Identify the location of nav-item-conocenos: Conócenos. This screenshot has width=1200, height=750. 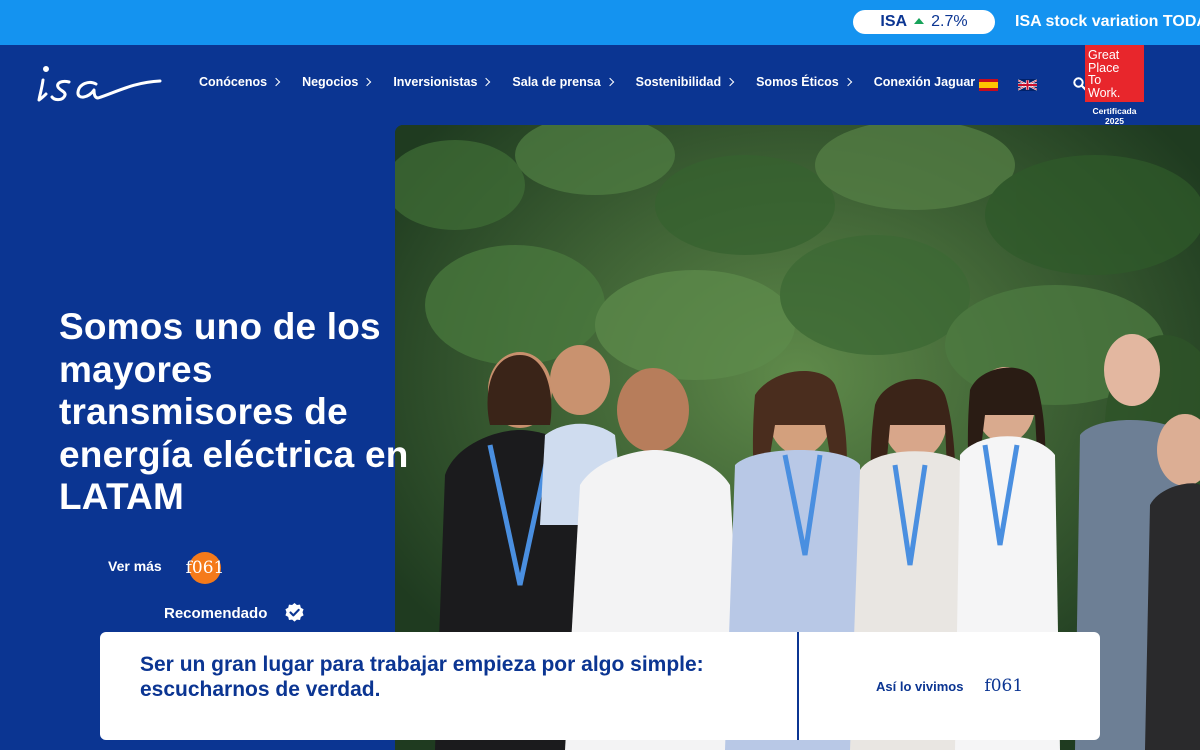
(240, 82).